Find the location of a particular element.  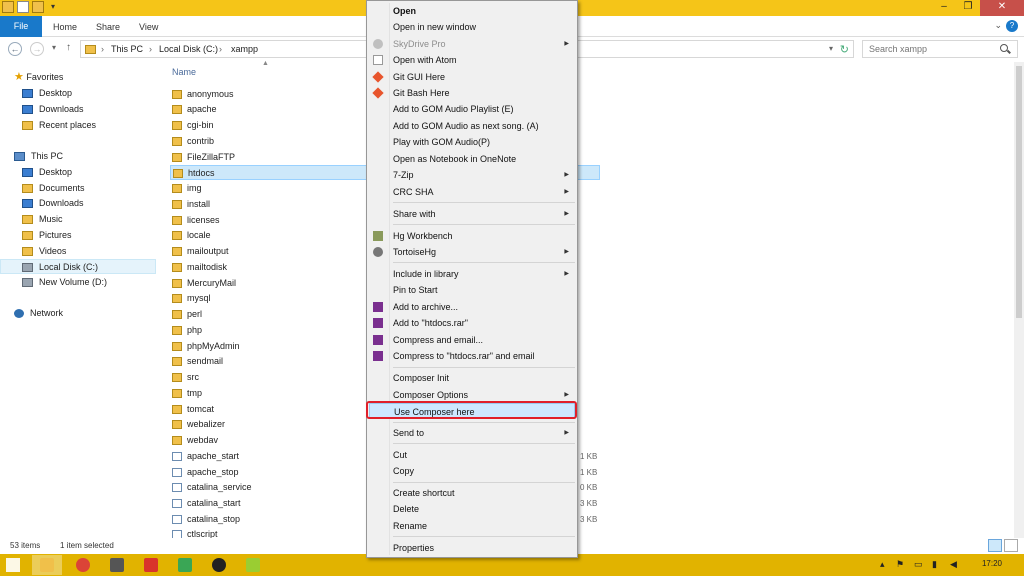

large-icons-view-button is located at coordinates (1011, 545).